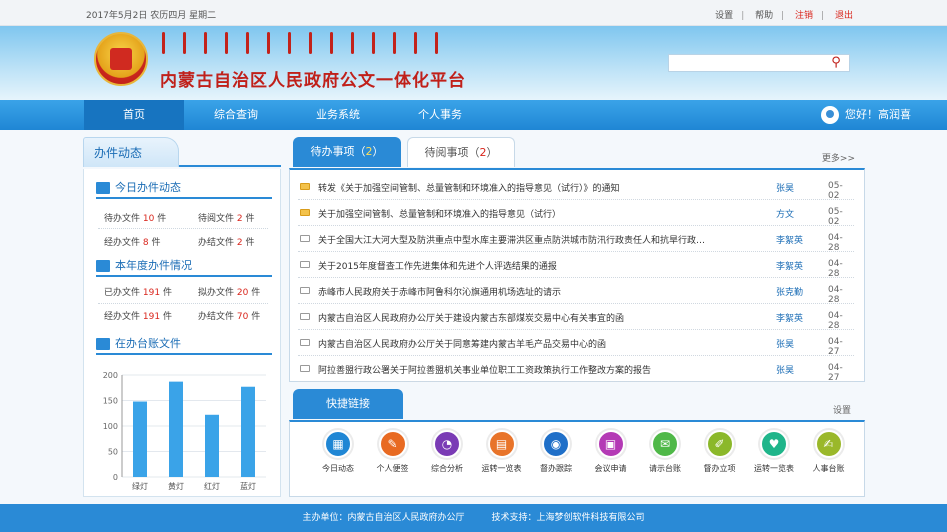  Describe the element at coordinates (556, 468) in the screenshot. I see `quick-link-label: 督办跟踪` at that location.